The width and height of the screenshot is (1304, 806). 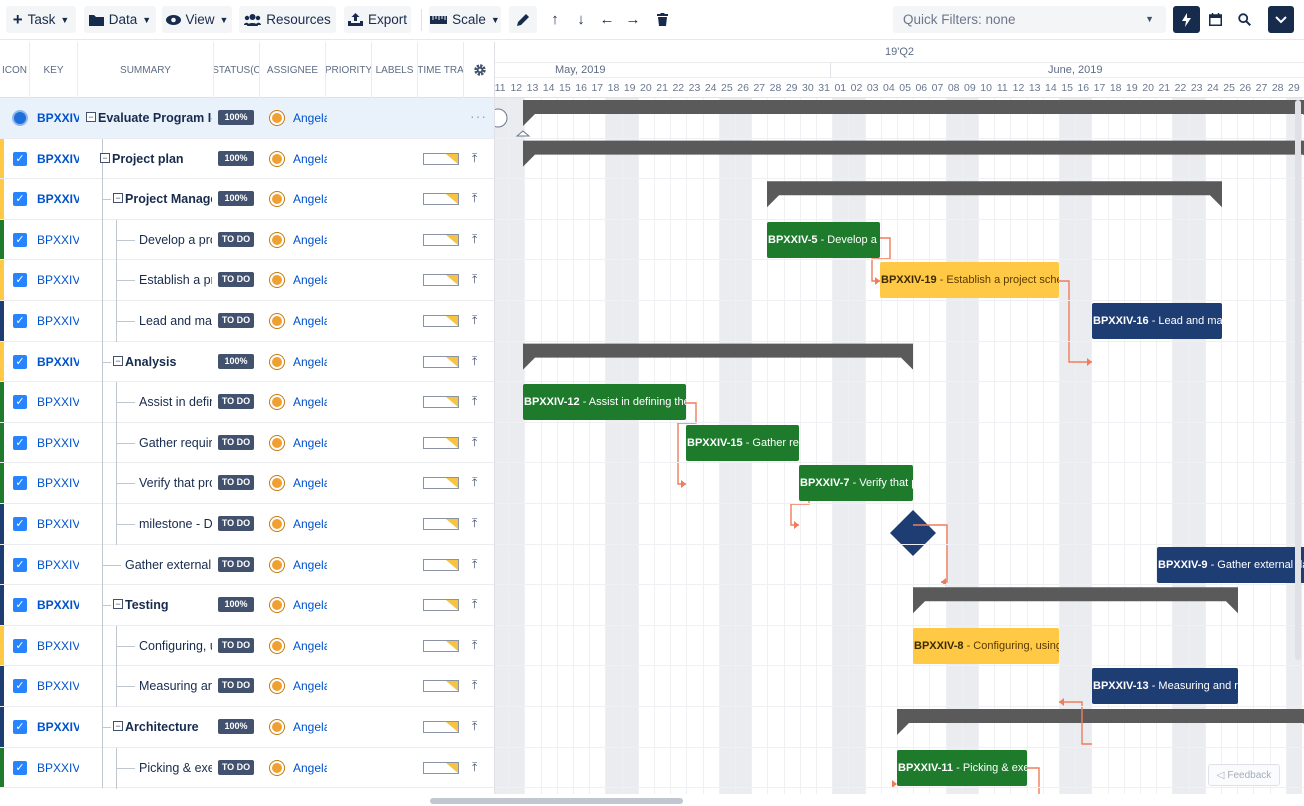 I want to click on issue-summary: Architecture, so click(x=168, y=727).